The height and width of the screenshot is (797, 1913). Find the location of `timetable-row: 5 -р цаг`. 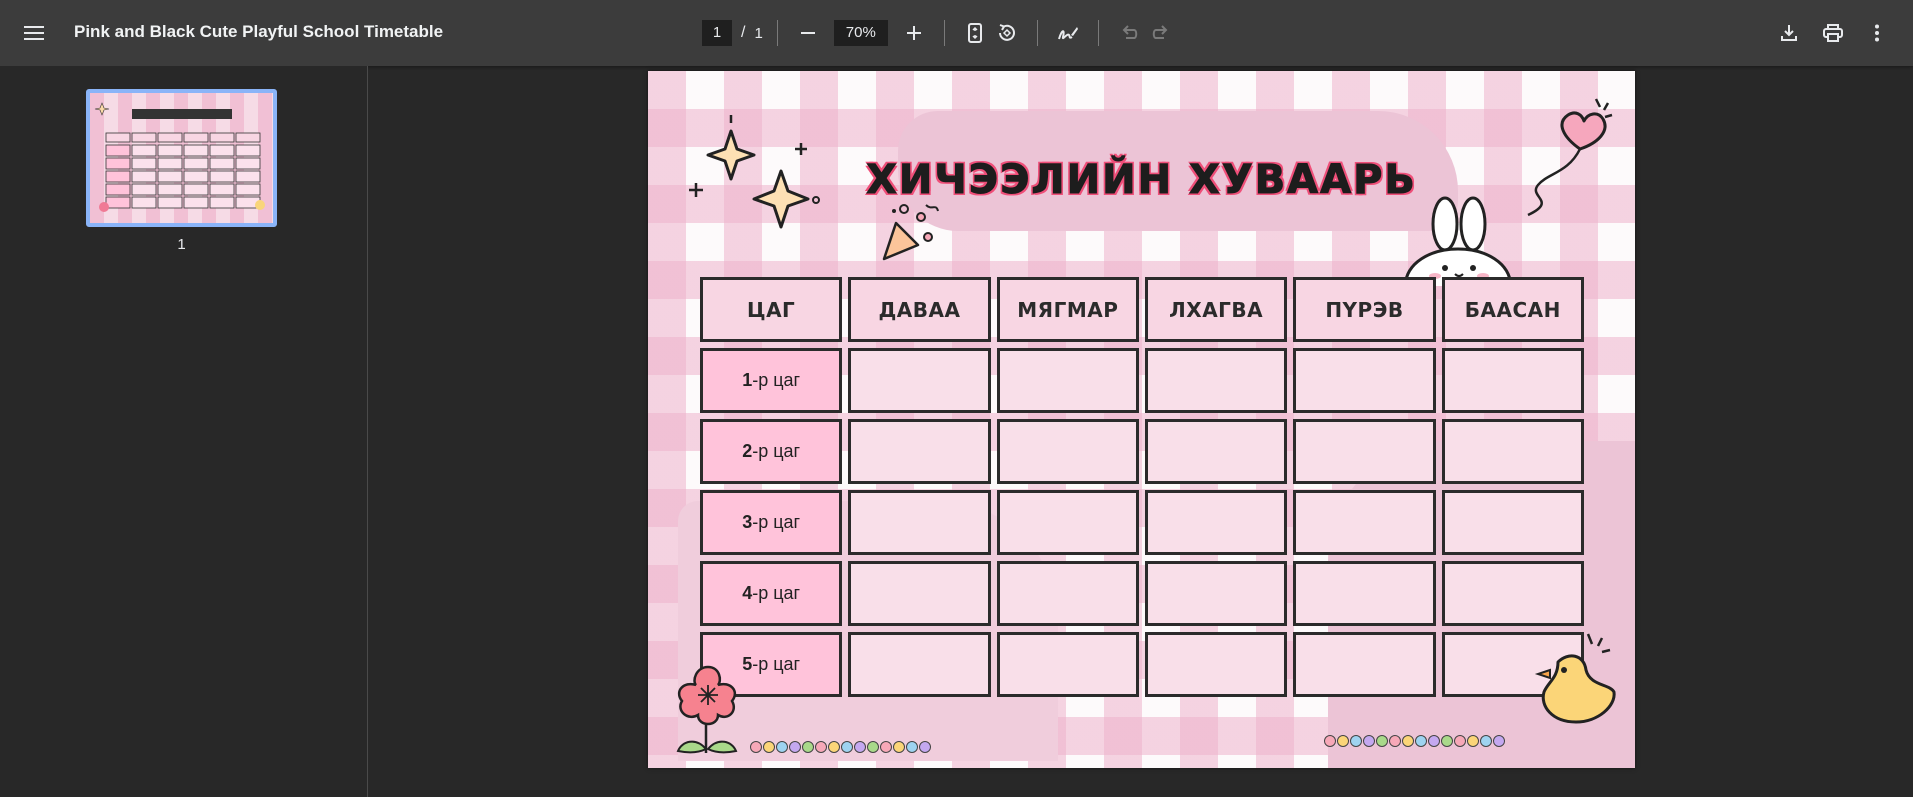

timetable-row: 5 -р цаг is located at coordinates (1142, 664).